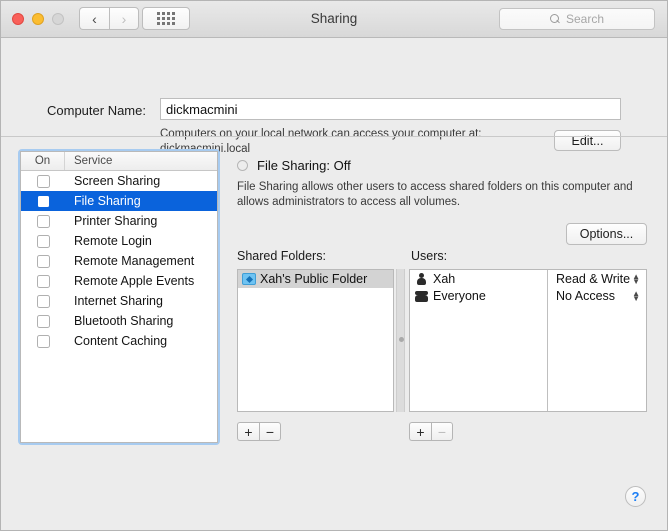 This screenshot has width=668, height=531. What do you see at coordinates (113, 241) in the screenshot?
I see `service-name: Remote Login` at bounding box center [113, 241].